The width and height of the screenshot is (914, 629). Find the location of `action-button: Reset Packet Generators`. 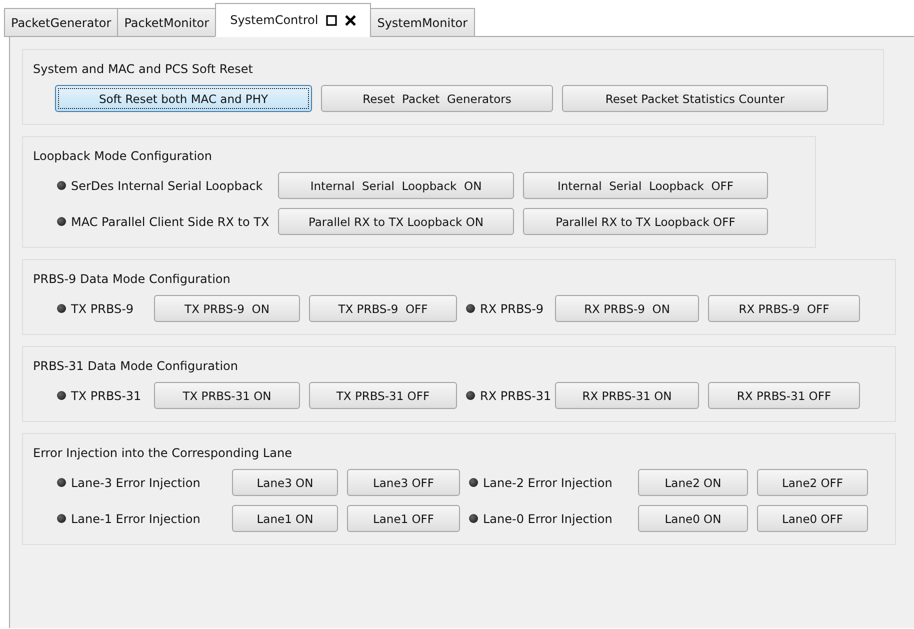

action-button: Reset Packet Generators is located at coordinates (437, 98).